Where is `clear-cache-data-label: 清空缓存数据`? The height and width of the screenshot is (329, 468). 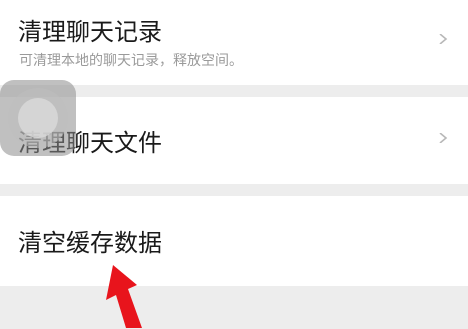 clear-cache-data-label: 清空缓存数据 is located at coordinates (90, 243).